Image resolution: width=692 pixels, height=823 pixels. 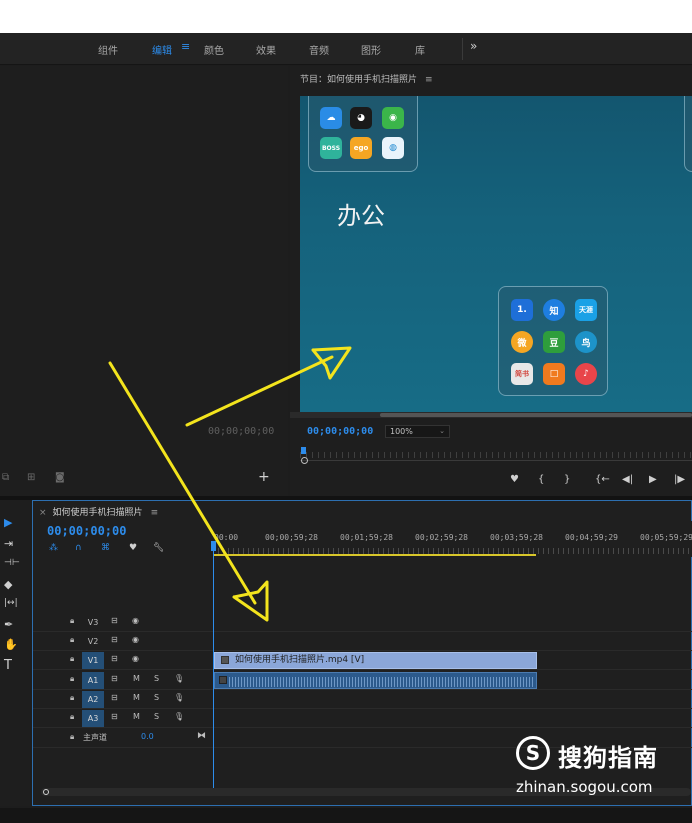 I want to click on program-playhead, so click(x=303, y=450).